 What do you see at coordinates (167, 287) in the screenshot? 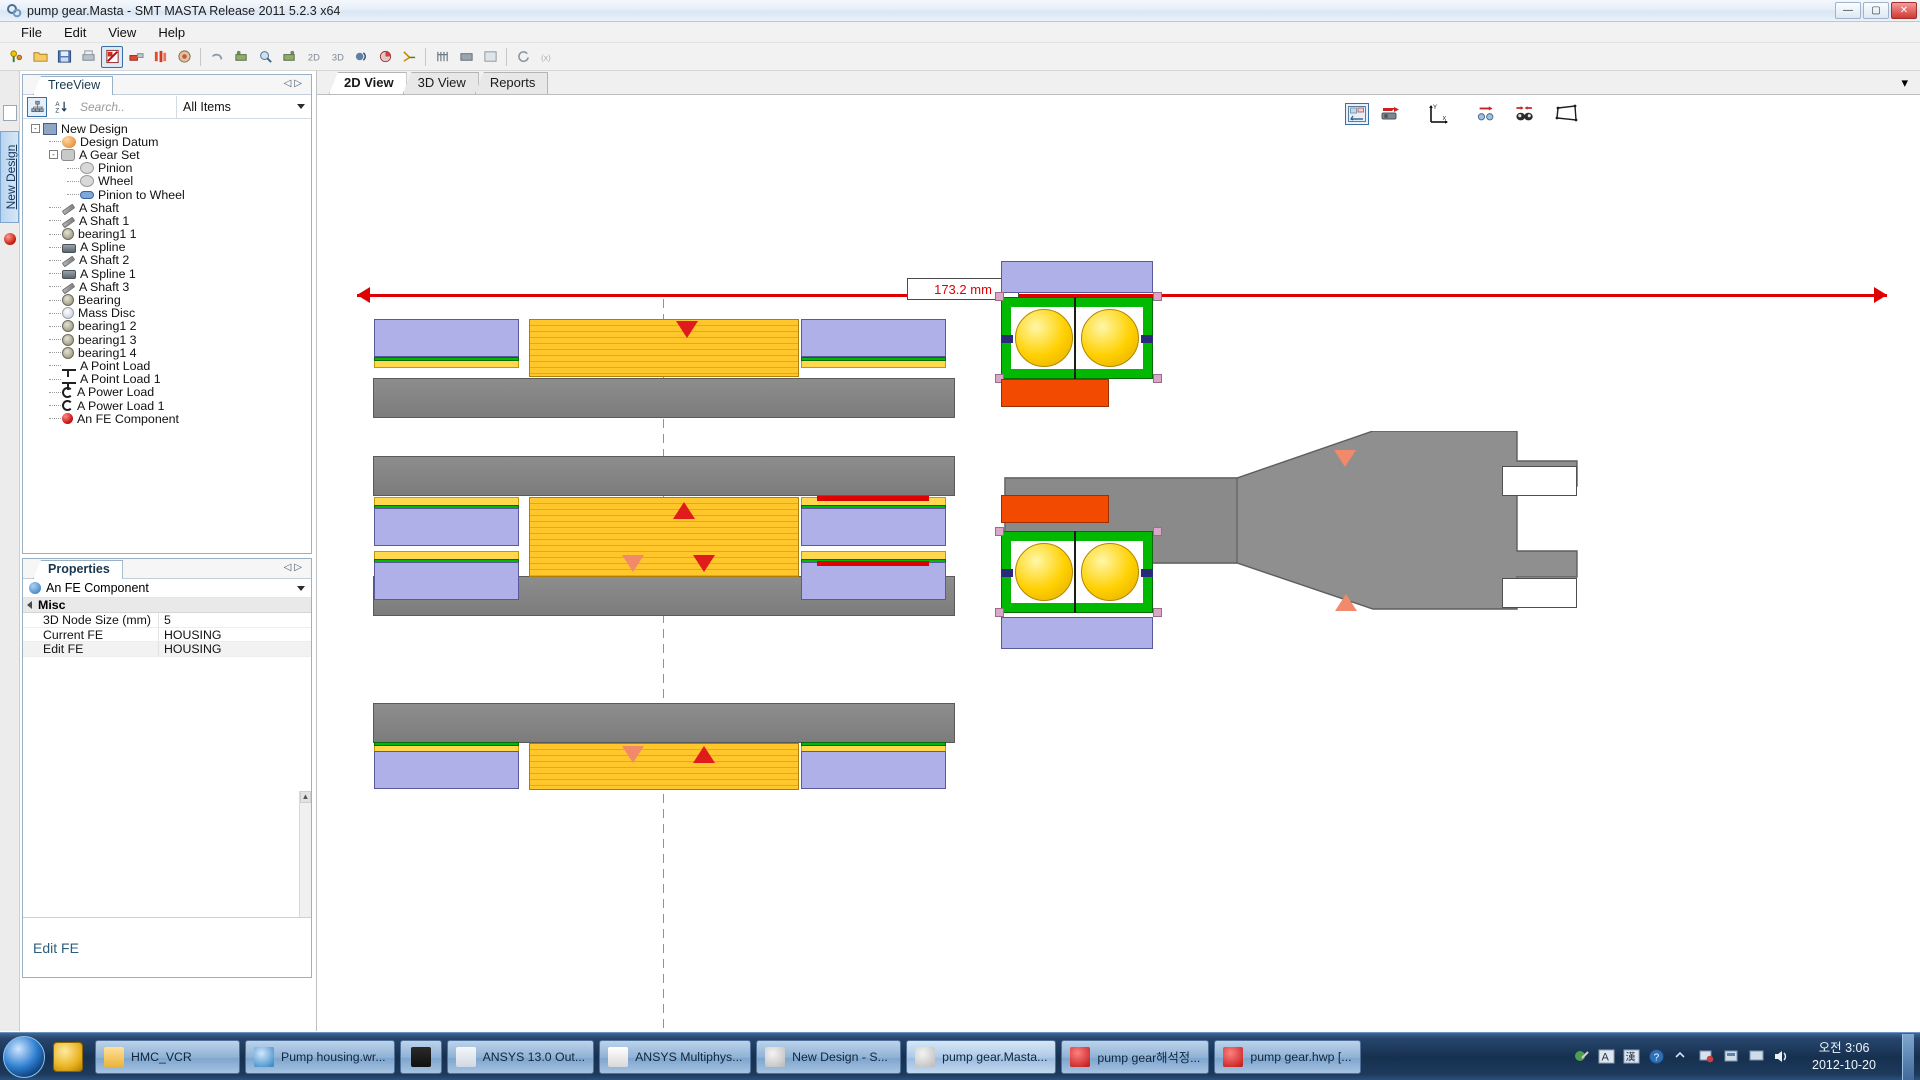
I see `tree-item-a-shaft-3: A Shaft 3` at bounding box center [167, 287].